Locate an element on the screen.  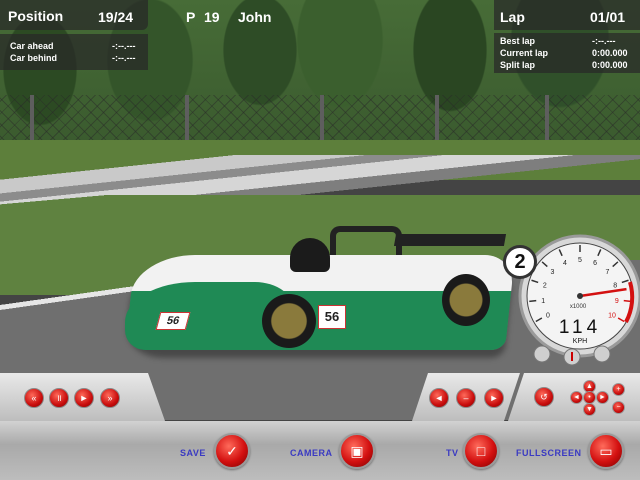
driver-helmet is located at coordinates (310, 255).